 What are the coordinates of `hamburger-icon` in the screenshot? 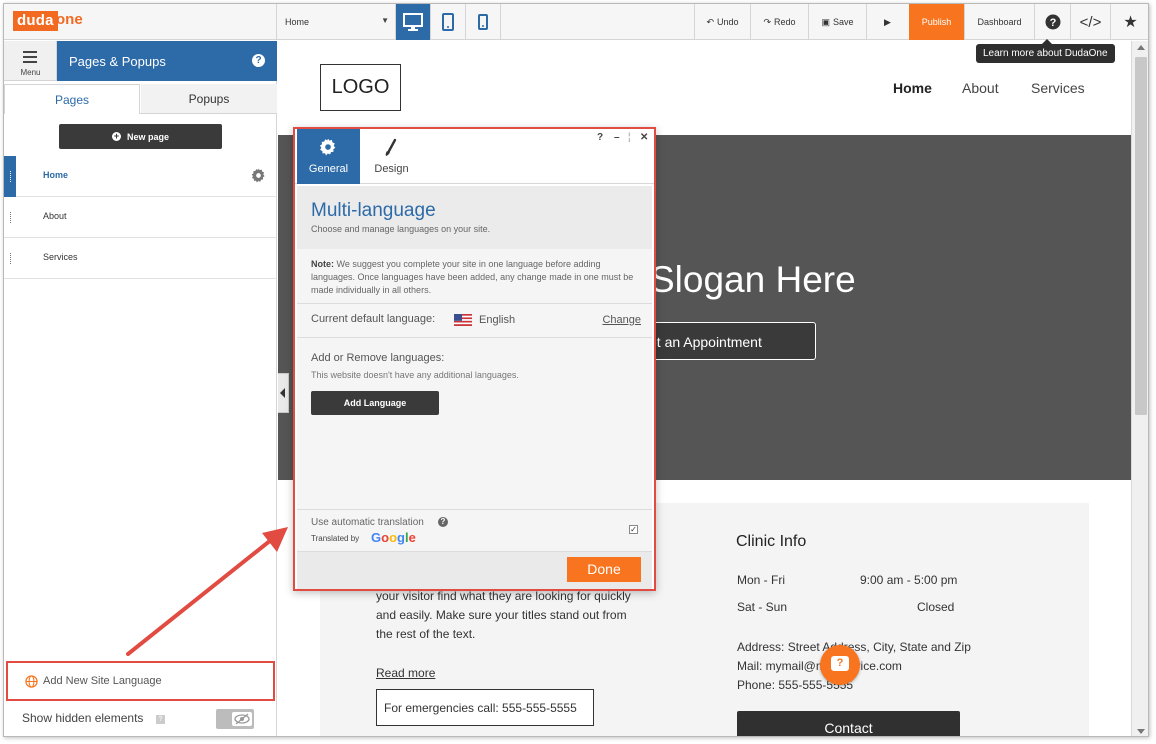 It's located at (30, 58).